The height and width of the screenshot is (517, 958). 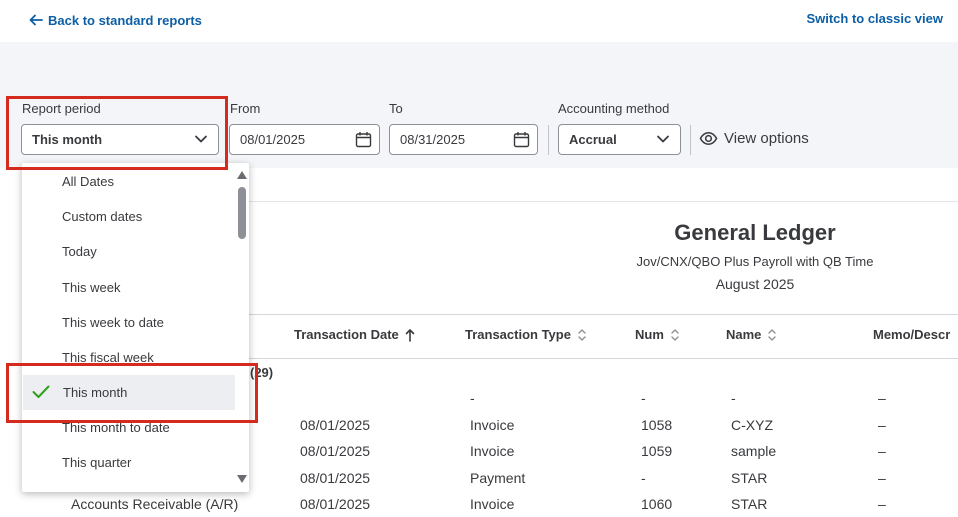 What do you see at coordinates (396, 108) in the screenshot?
I see `to-label: To` at bounding box center [396, 108].